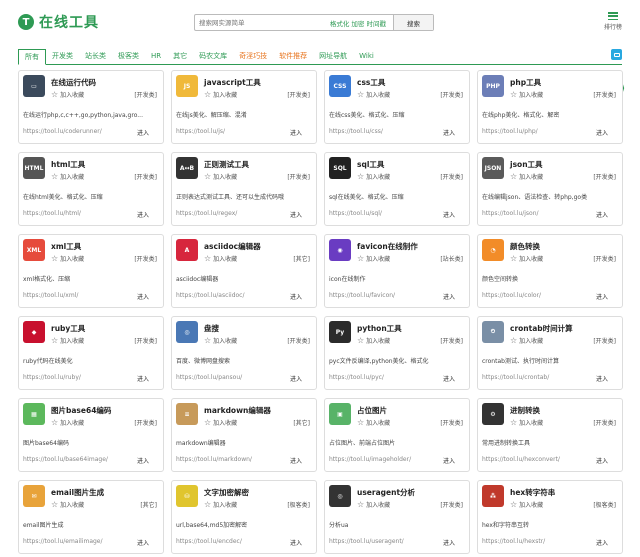 This screenshot has height=557, width=640. Describe the element at coordinates (532, 492) in the screenshot. I see `tool-title: hex转字符串` at that location.